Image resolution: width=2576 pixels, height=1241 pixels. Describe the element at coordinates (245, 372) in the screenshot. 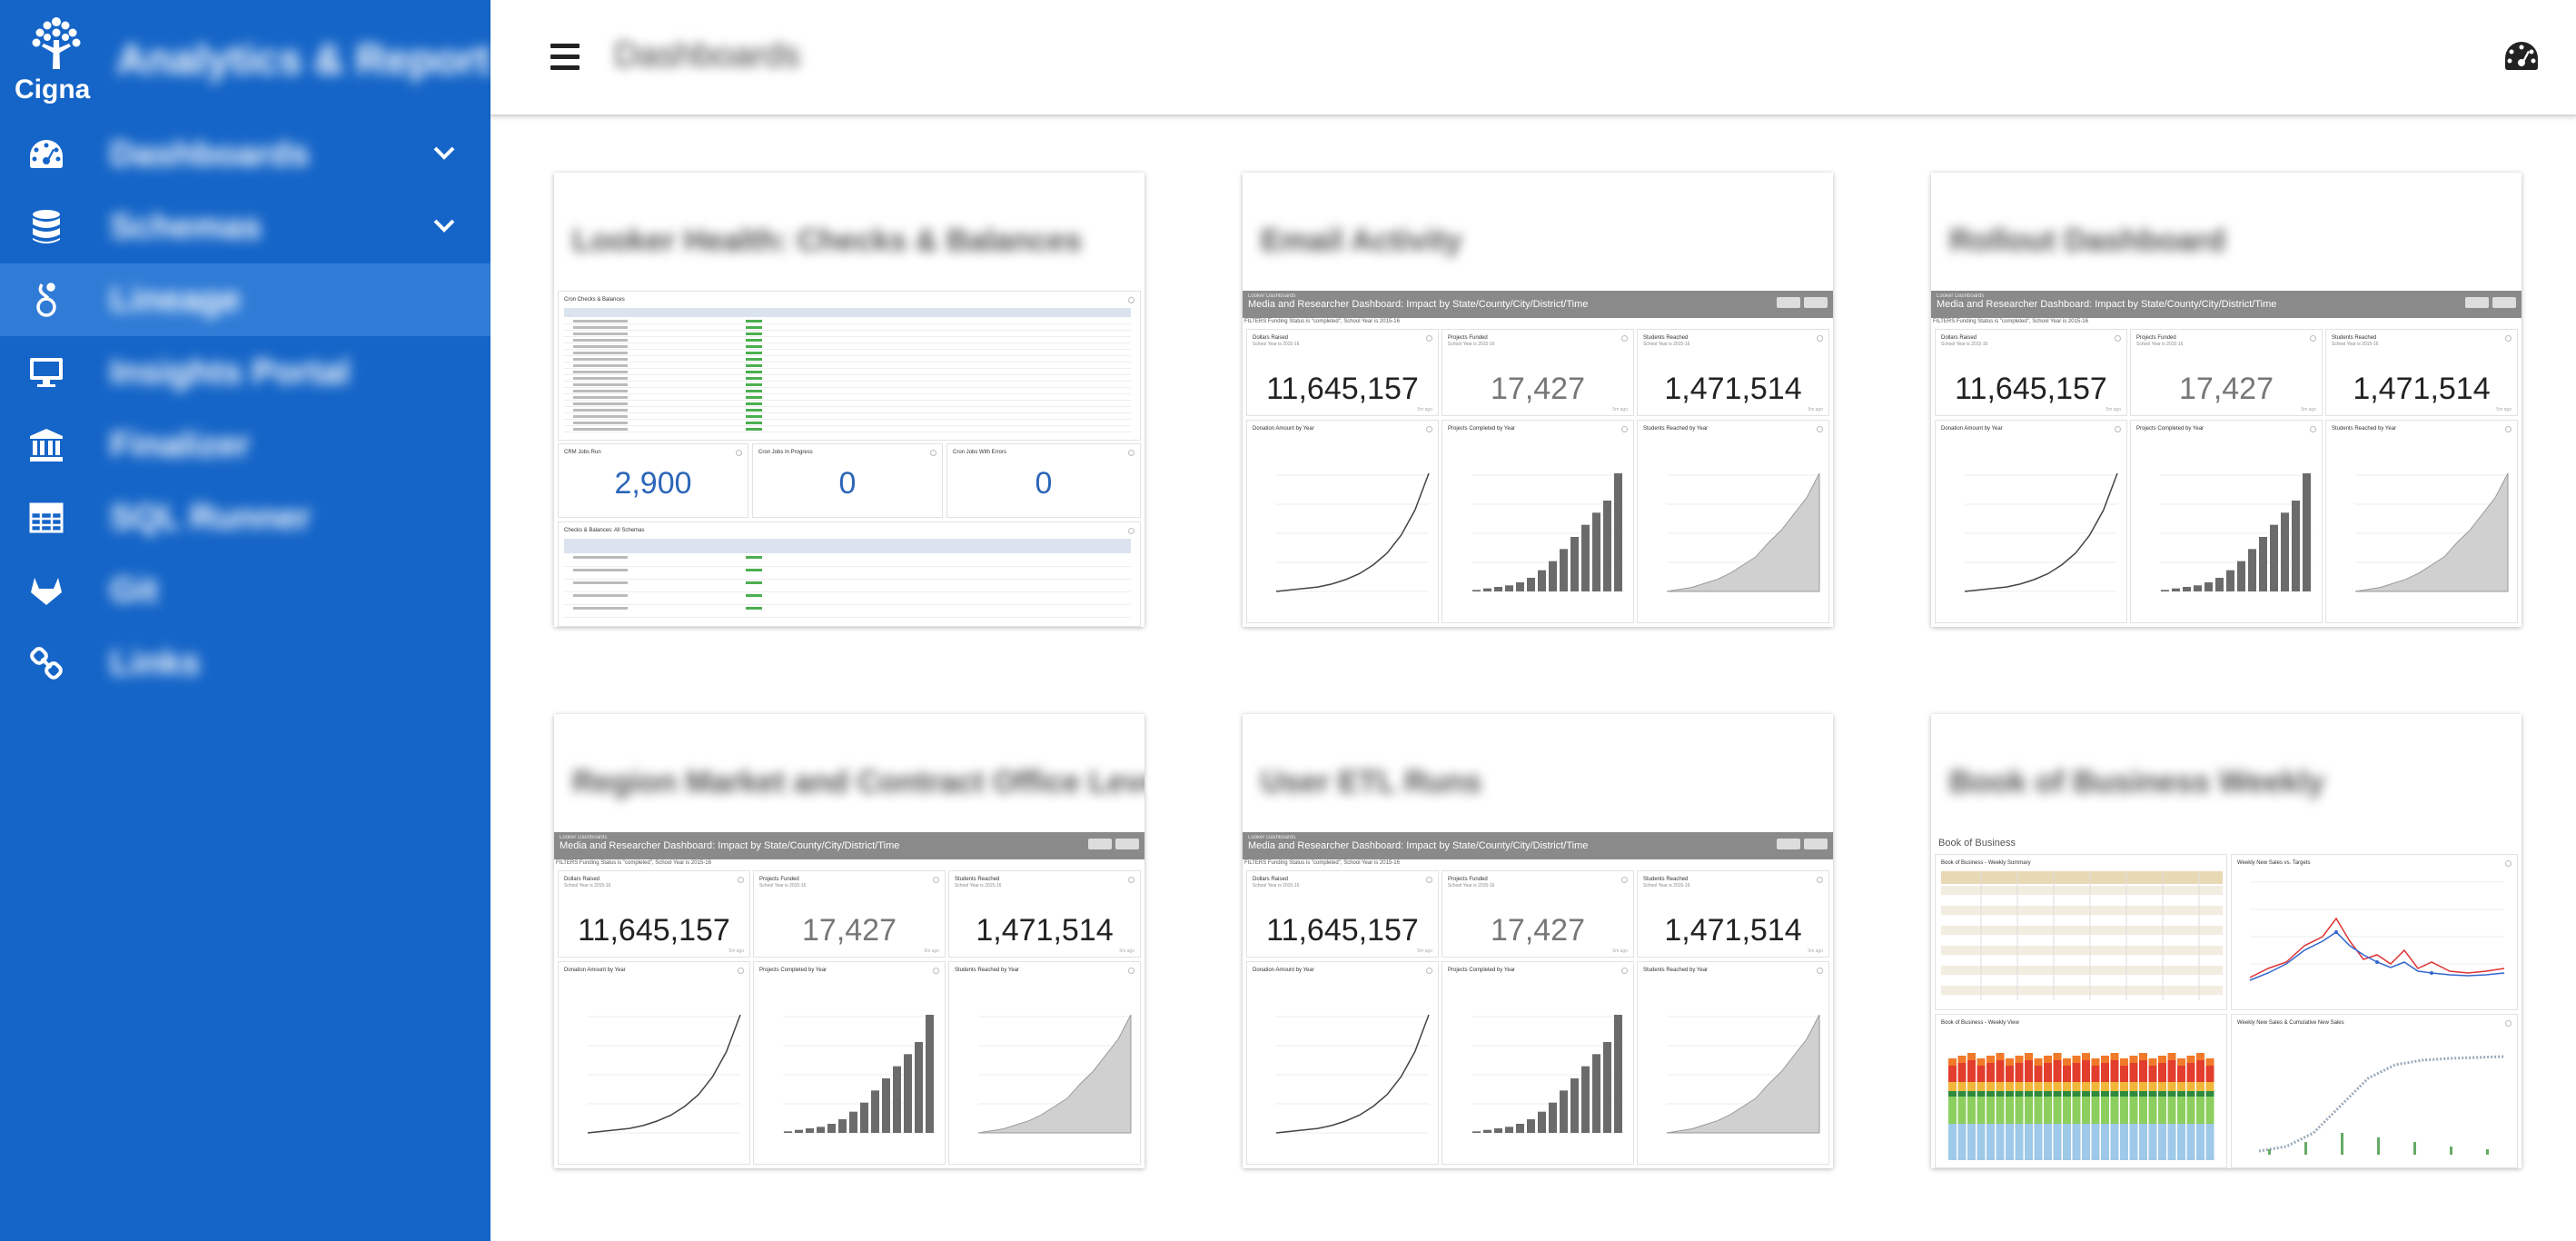

I see `sidebar-item-insights-portal: Insights Portal` at that location.